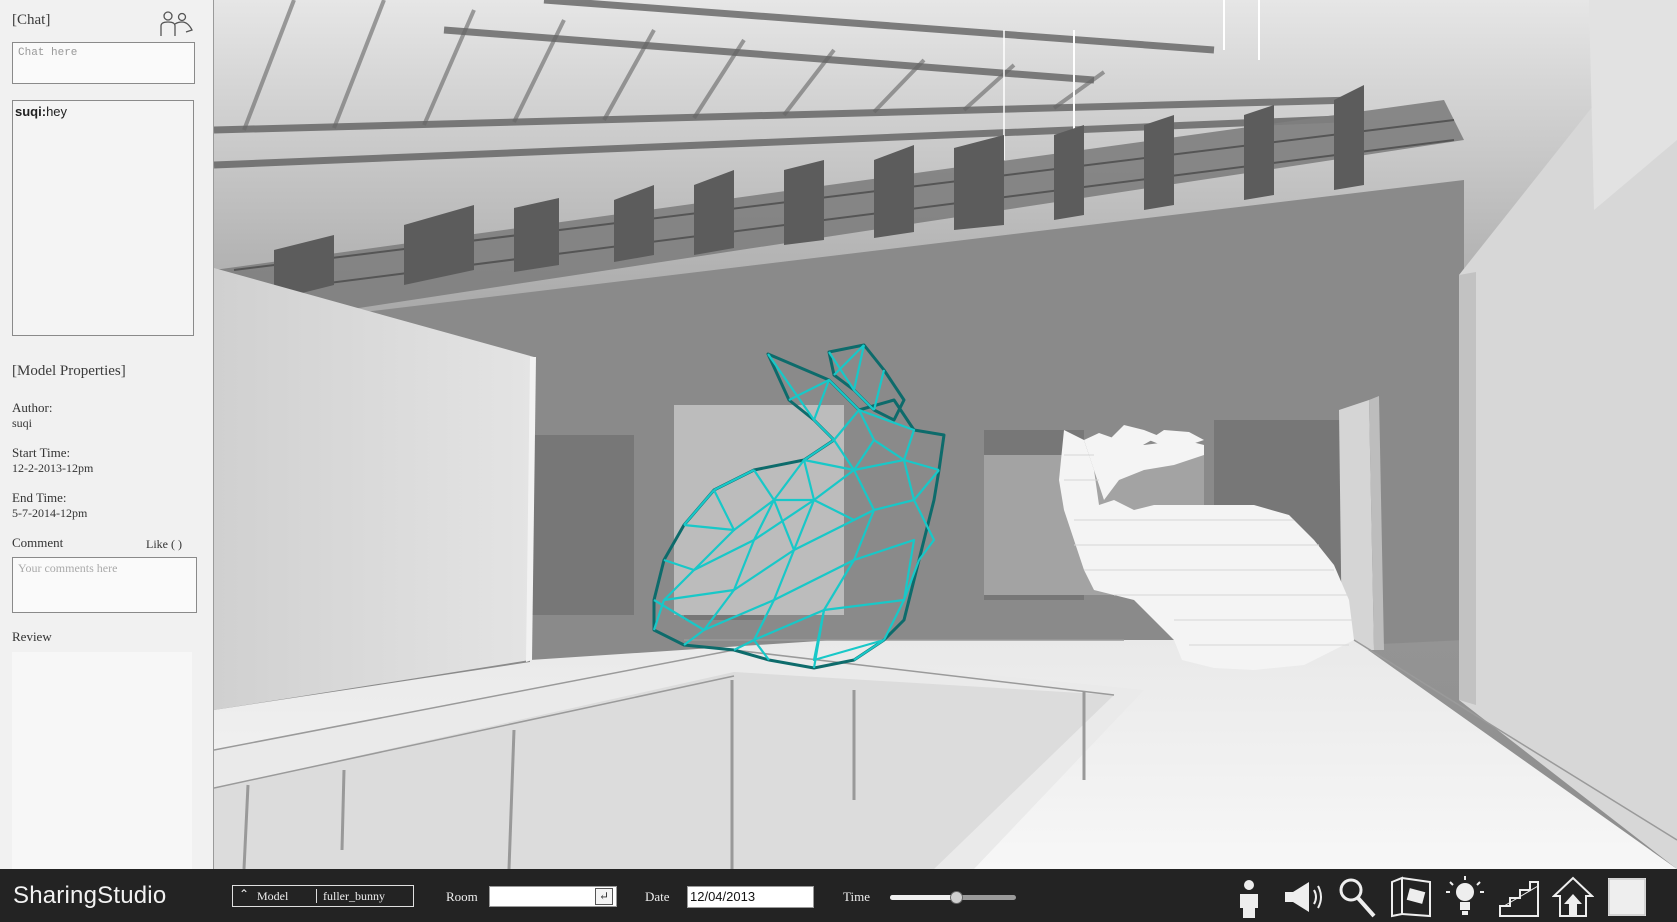  What do you see at coordinates (31, 111) in the screenshot?
I see `chat-message-user: suqi:` at bounding box center [31, 111].